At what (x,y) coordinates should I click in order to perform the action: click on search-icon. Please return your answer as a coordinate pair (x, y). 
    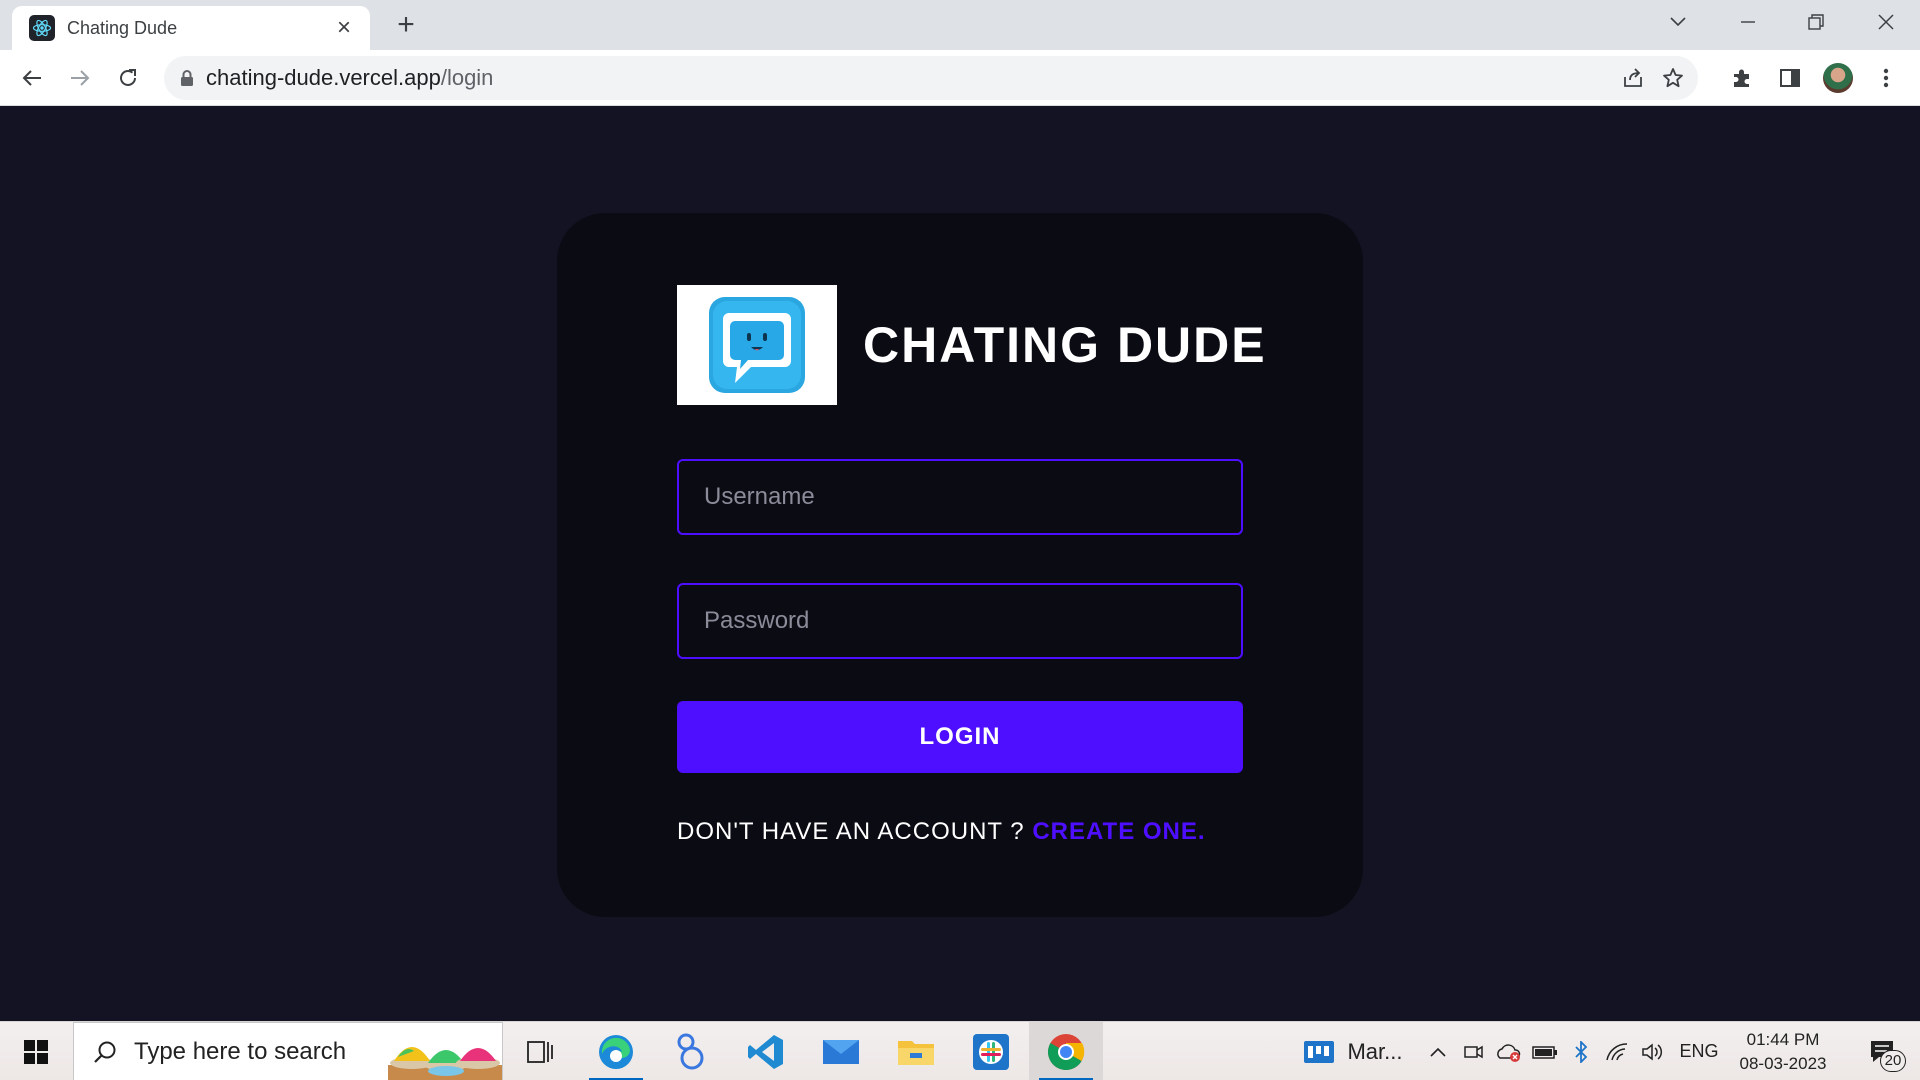
    Looking at the image, I should click on (105, 1052).